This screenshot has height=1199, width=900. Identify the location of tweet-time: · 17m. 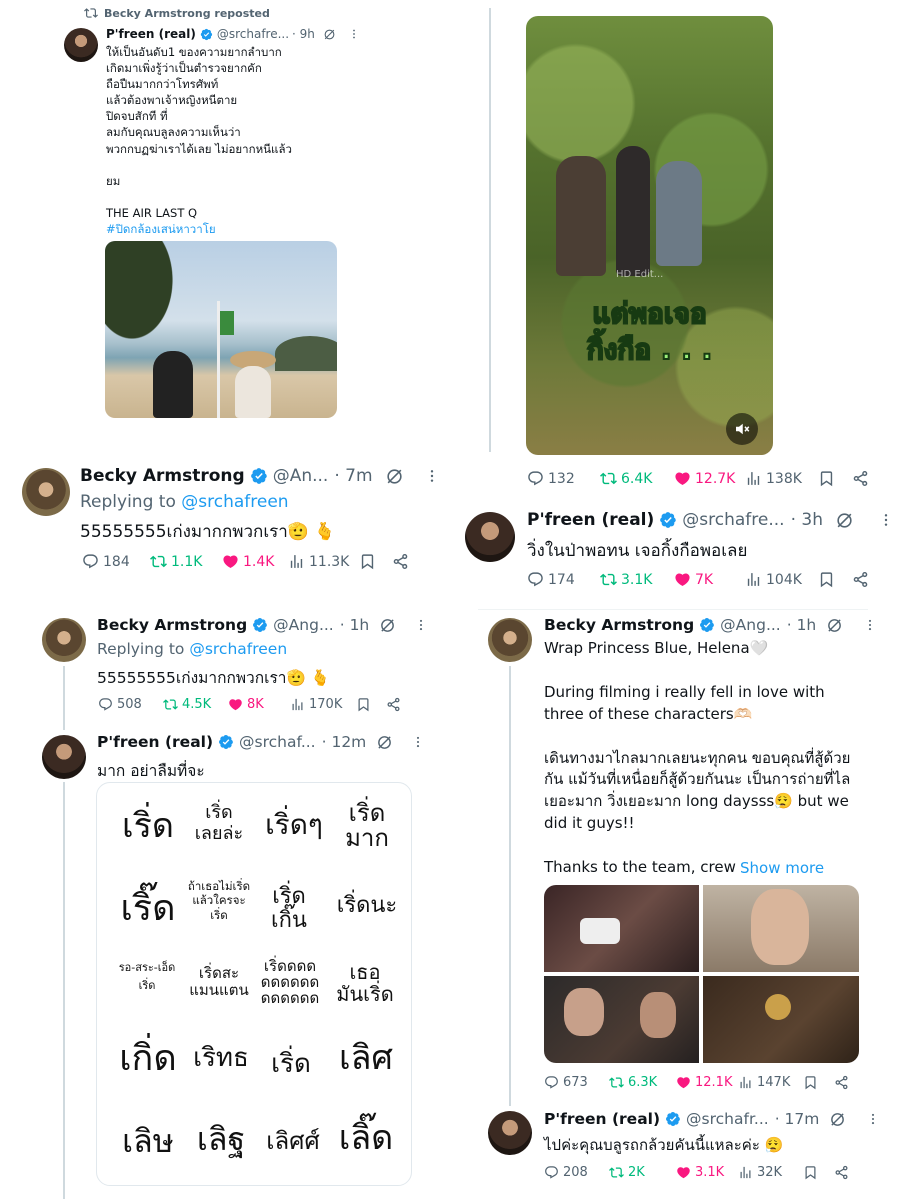
(797, 1119).